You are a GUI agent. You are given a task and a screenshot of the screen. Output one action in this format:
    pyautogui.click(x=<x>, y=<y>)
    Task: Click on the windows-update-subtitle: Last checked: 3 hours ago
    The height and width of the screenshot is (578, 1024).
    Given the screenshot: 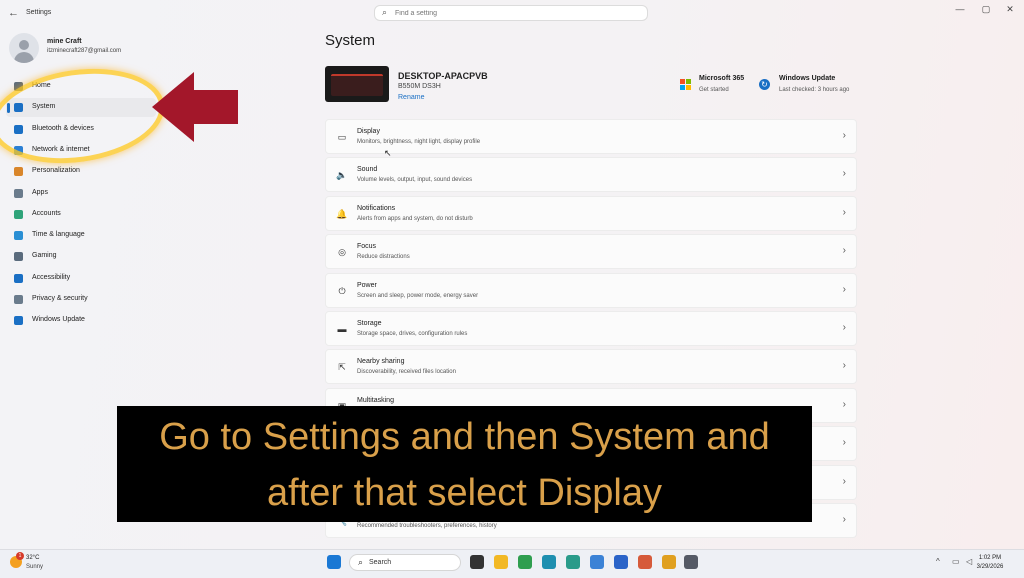 What is the action you would take?
    pyautogui.click(x=814, y=90)
    